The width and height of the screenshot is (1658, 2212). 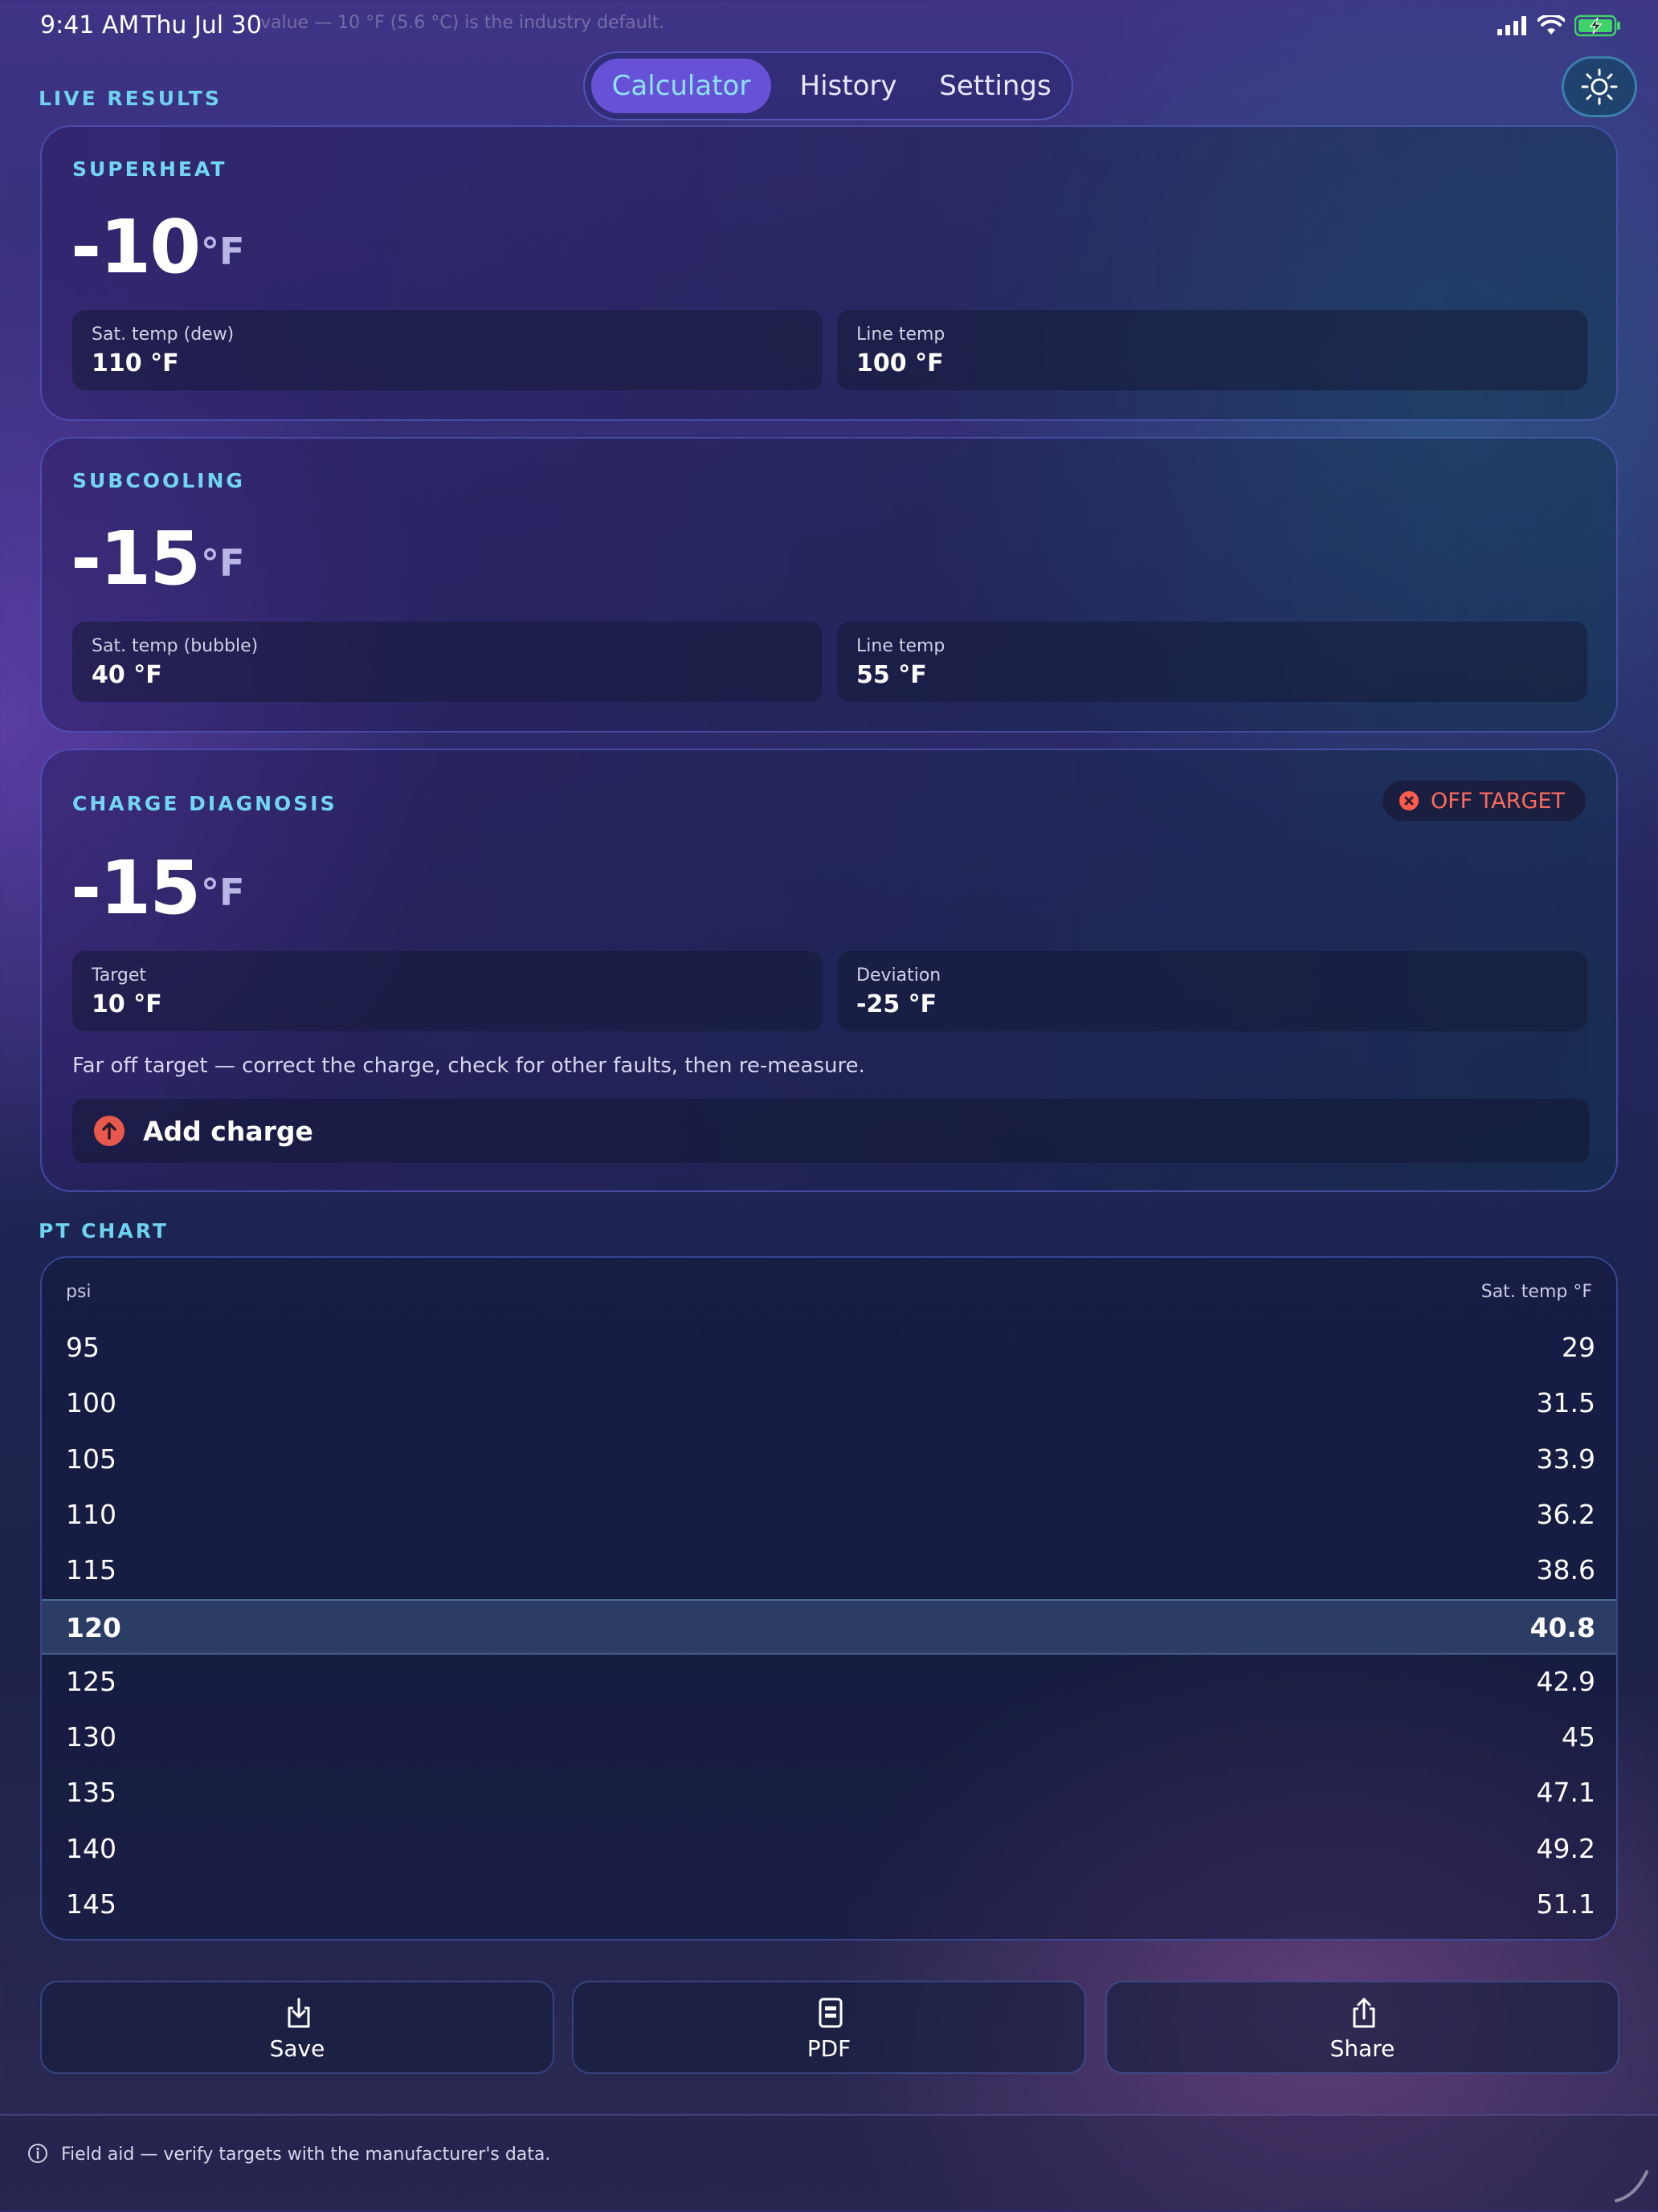 What do you see at coordinates (136, 888) in the screenshot?
I see `diagnosis-value: -15` at bounding box center [136, 888].